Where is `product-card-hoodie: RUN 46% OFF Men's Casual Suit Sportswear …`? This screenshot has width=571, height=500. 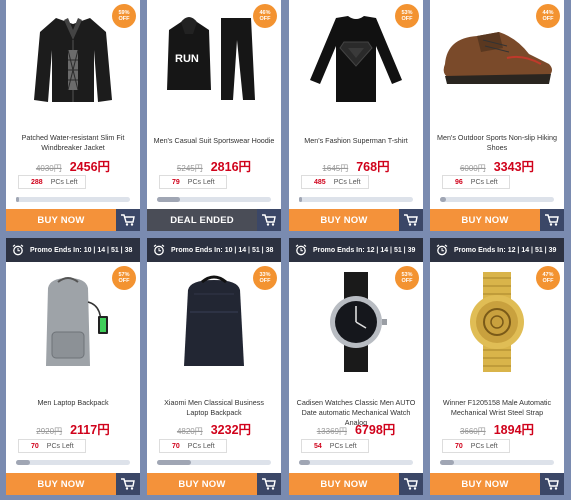 product-card-hoodie: RUN 46% OFF Men's Casual Suit Sportswear … is located at coordinates (214, 115).